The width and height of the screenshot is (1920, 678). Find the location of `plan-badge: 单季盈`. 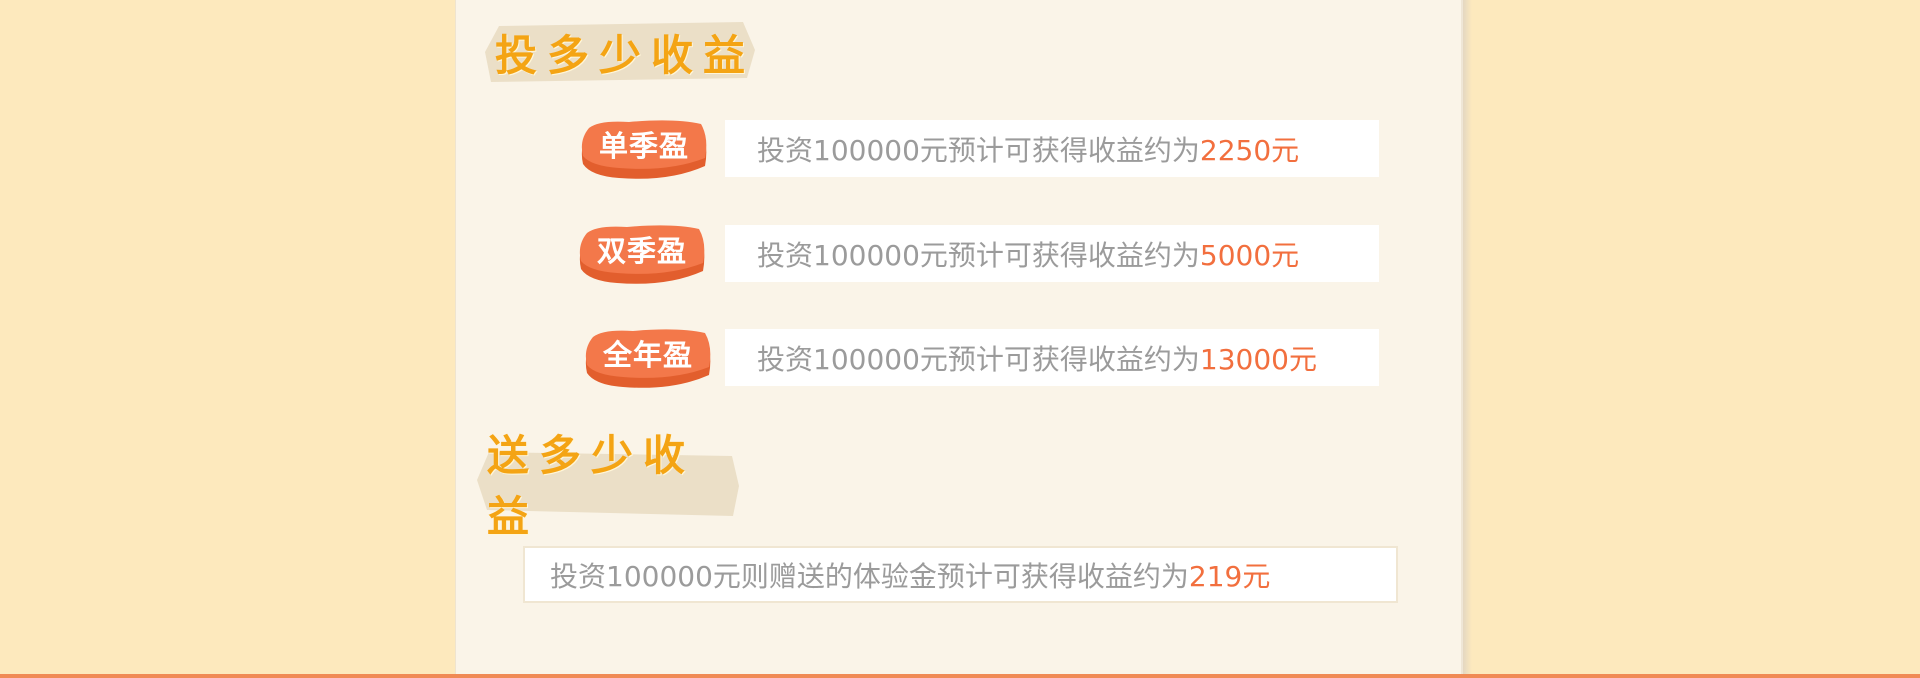

plan-badge: 单季盈 is located at coordinates (644, 152).